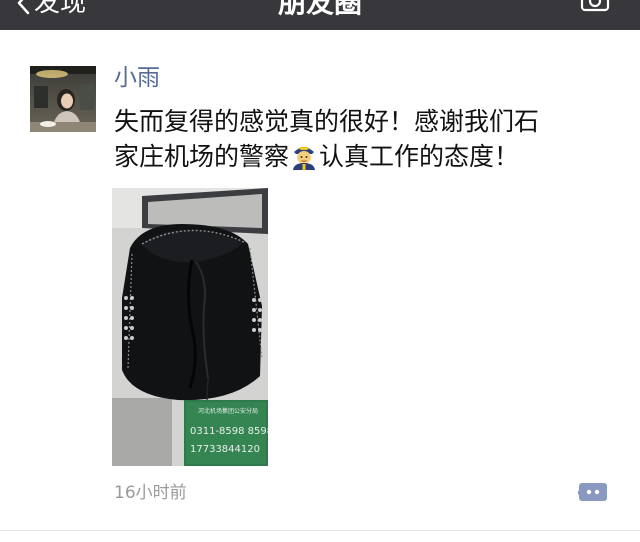 Image resolution: width=640 pixels, height=542 pixels. I want to click on post-text-line-2: 家庄机场的警察 认真工作的态度！, so click(359, 156).